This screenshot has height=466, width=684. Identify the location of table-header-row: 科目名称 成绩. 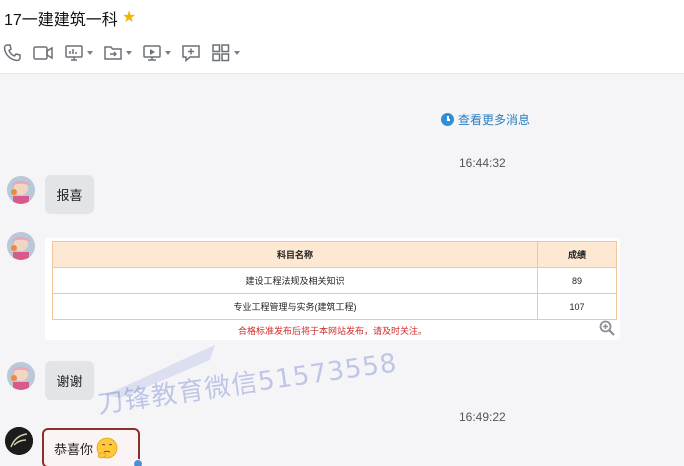
(334, 254).